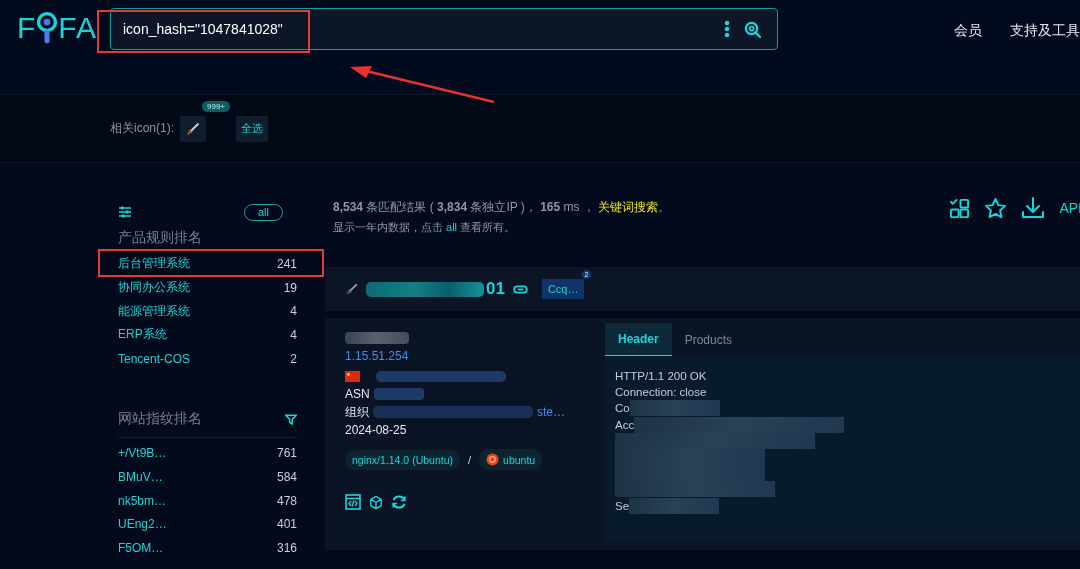 This screenshot has height=569, width=1080. What do you see at coordinates (638, 339) in the screenshot?
I see `tab: Header` at bounding box center [638, 339].